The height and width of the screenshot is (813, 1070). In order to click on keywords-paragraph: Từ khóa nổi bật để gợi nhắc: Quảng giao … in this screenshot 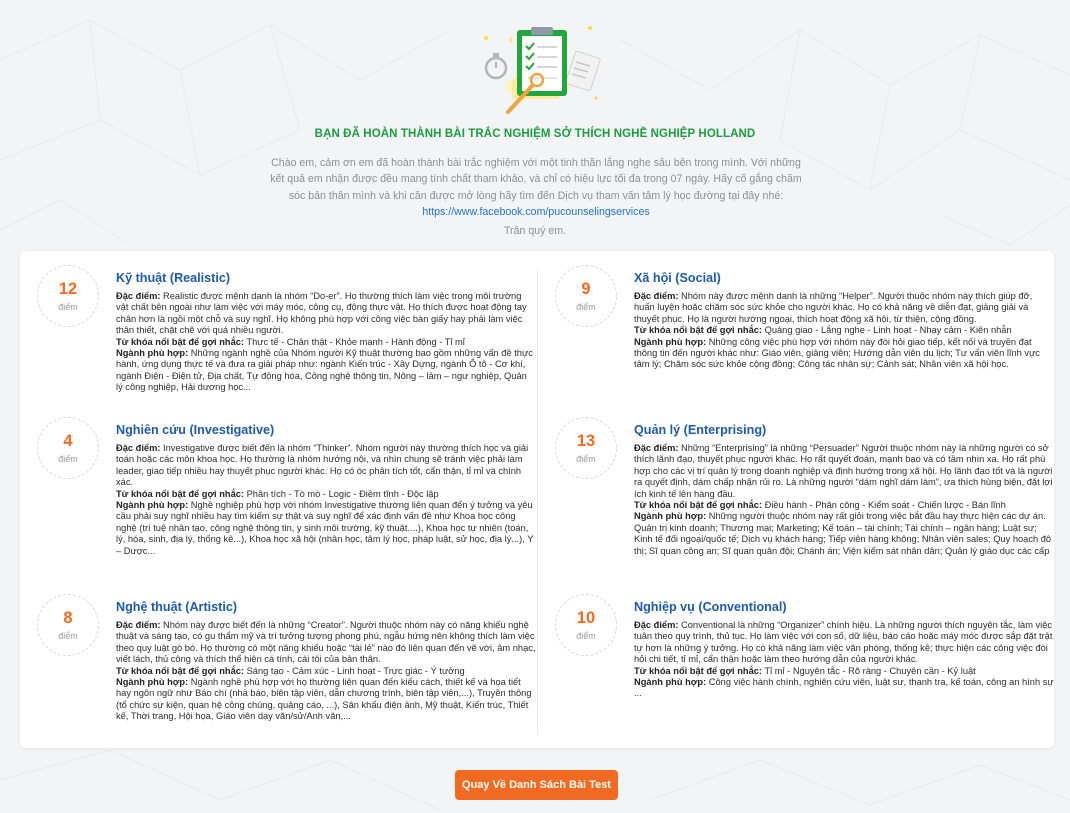, I will do `click(844, 330)`.